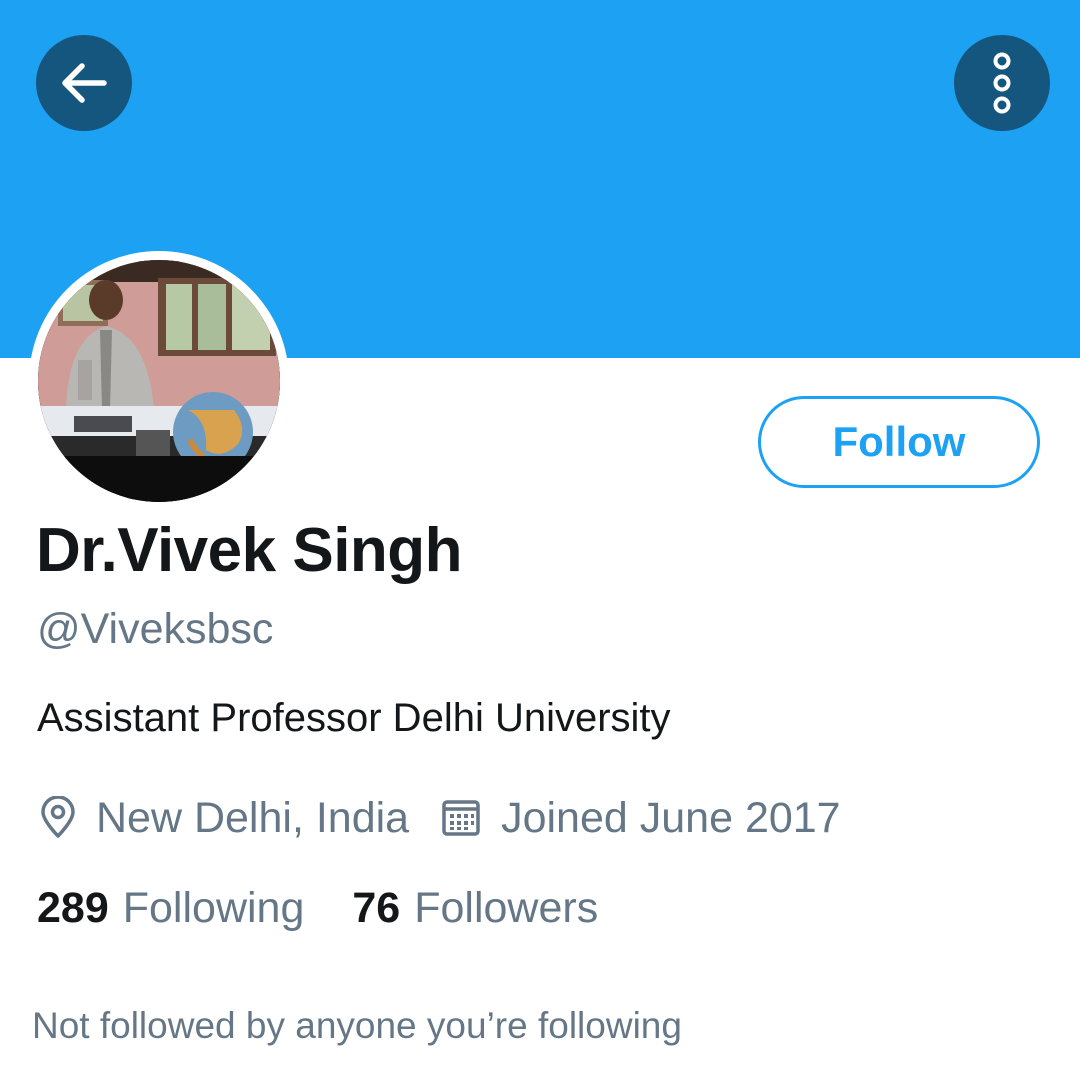  I want to click on joined-text: Joined June 2017, so click(671, 817).